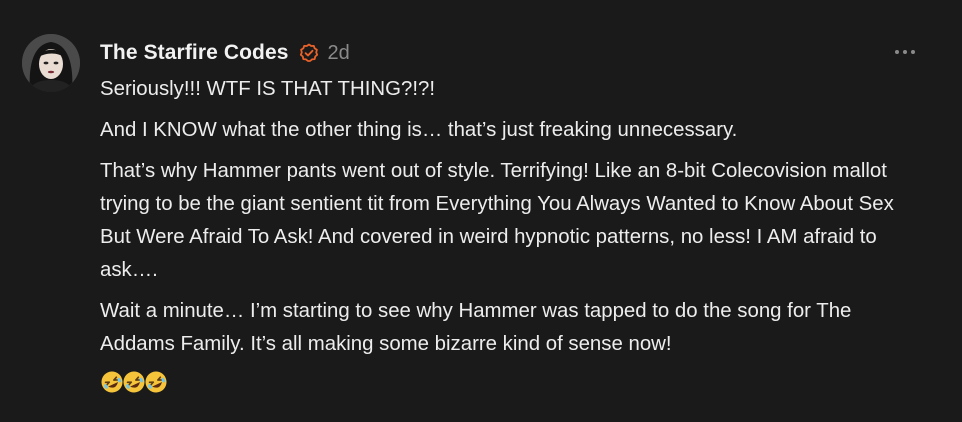 The image size is (962, 422). Describe the element at coordinates (905, 52) in the screenshot. I see `more-options-button` at that location.